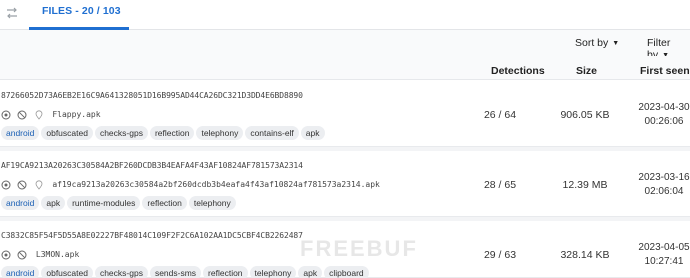 The height and width of the screenshot is (278, 690). I want to click on swap-arrows-icon, so click(12, 13).